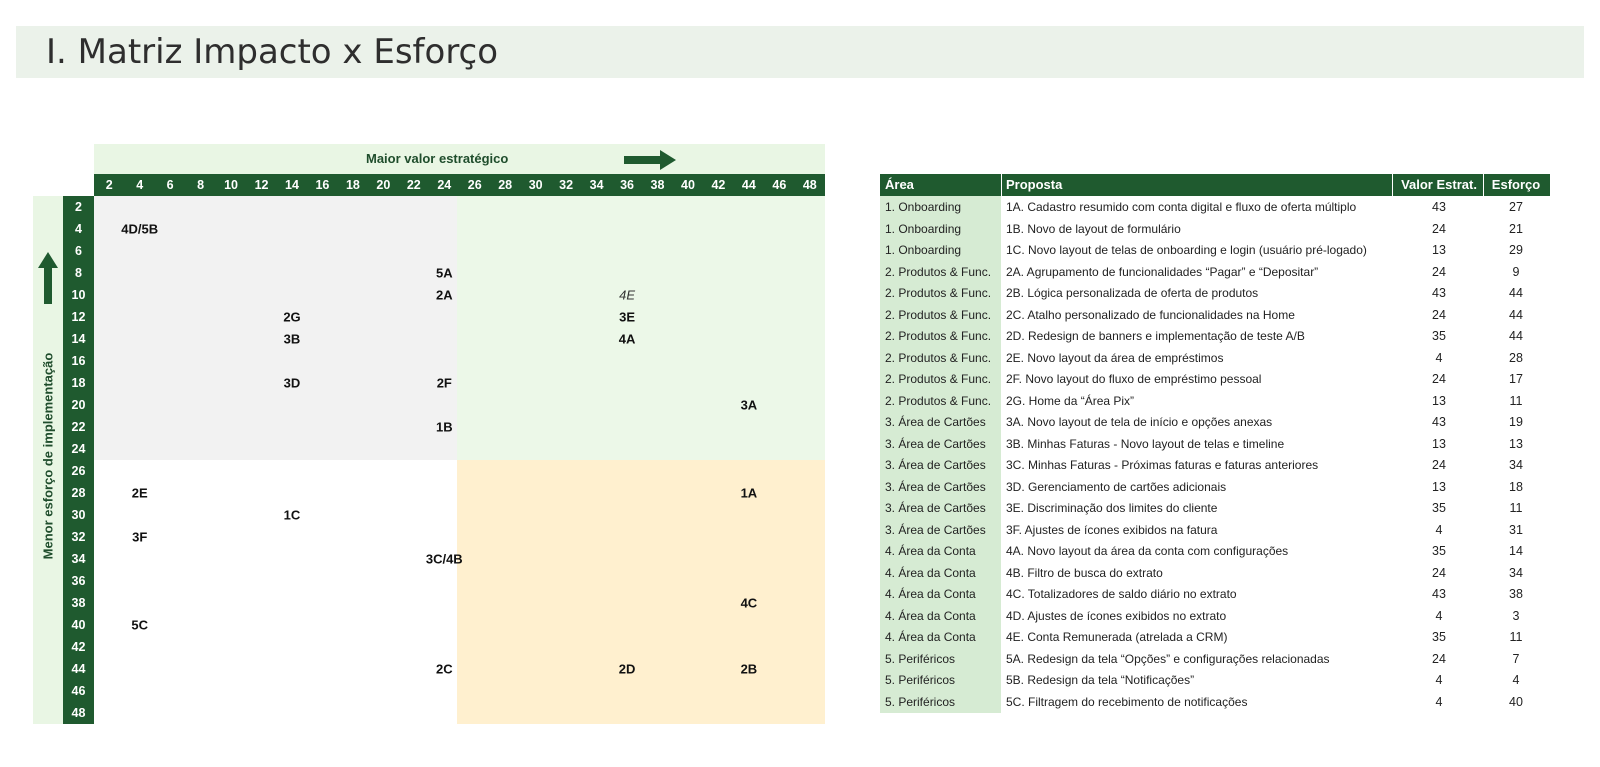  Describe the element at coordinates (48, 278) in the screenshot. I see `arrow-up-icon` at that location.